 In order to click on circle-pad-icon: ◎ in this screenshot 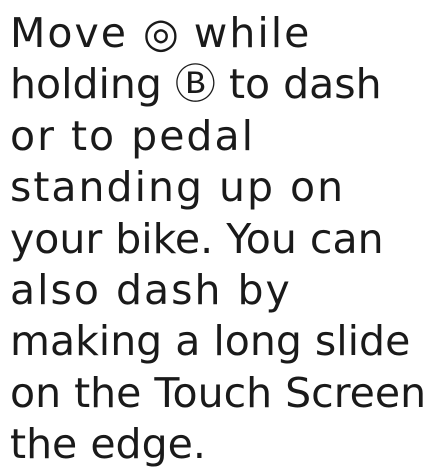, I will do `click(160, 33)`.